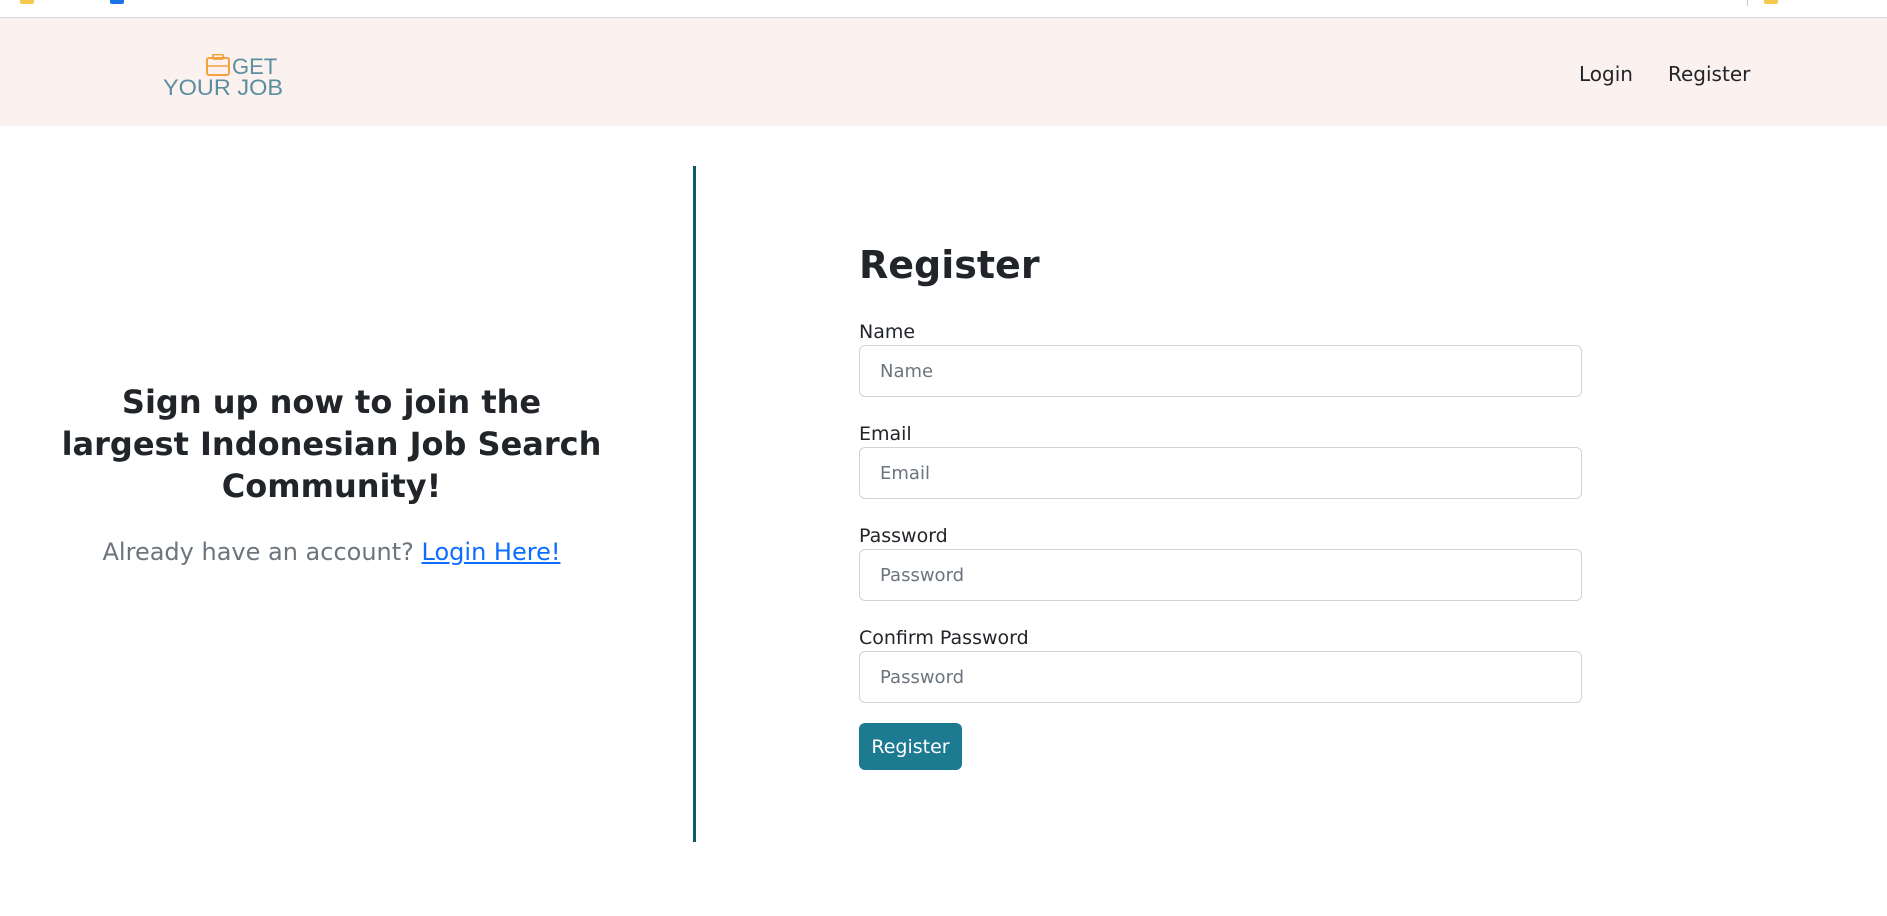  Describe the element at coordinates (943, 9) in the screenshot. I see `bookmarks-bar` at that location.